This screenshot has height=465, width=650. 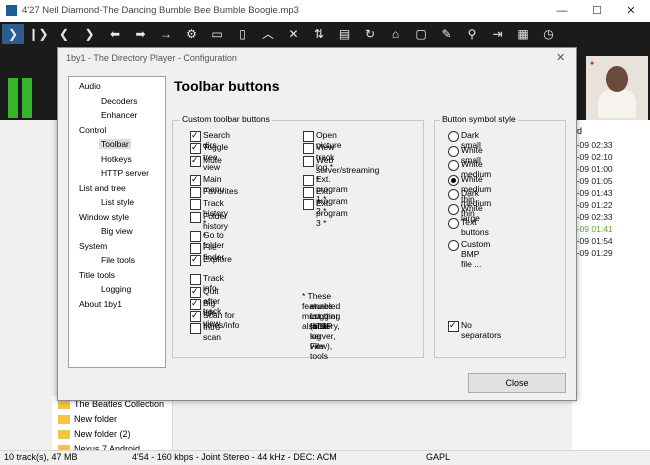 I want to click on list-item: 4-09 01:43, so click(x=592, y=193).